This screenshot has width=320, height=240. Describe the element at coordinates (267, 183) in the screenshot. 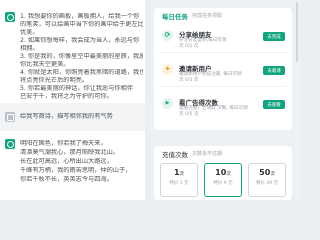

I see `plan-price: 特价 39 元` at that location.